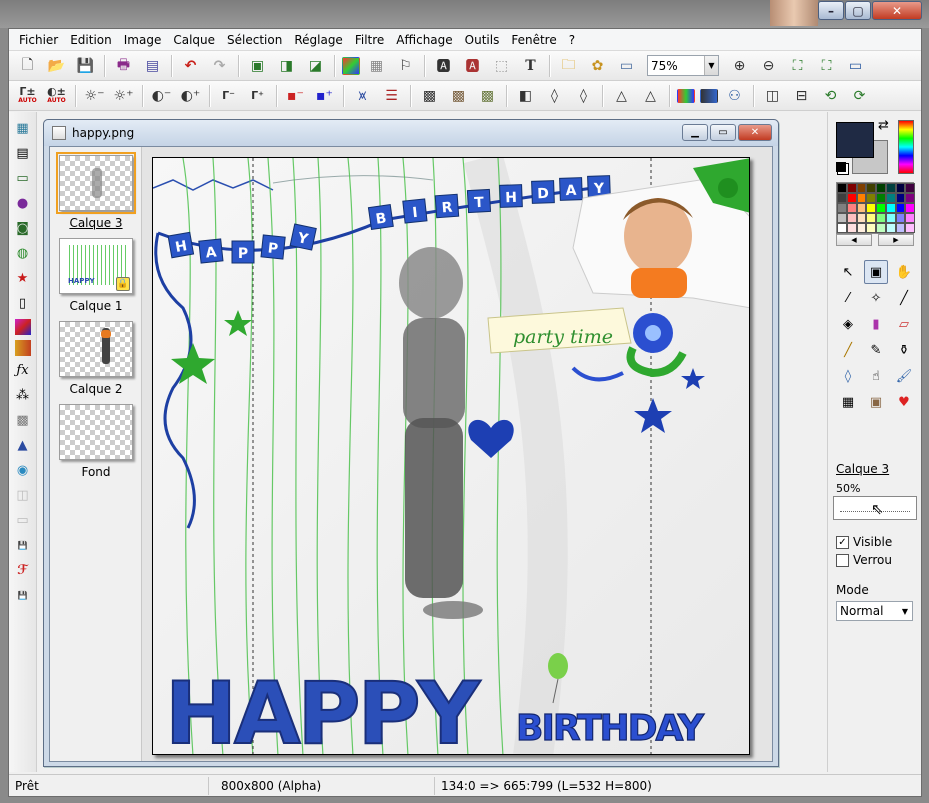 The width and height of the screenshot is (929, 803). What do you see at coordinates (194, 40) in the screenshot?
I see `menu-calque: Calque` at bounding box center [194, 40].